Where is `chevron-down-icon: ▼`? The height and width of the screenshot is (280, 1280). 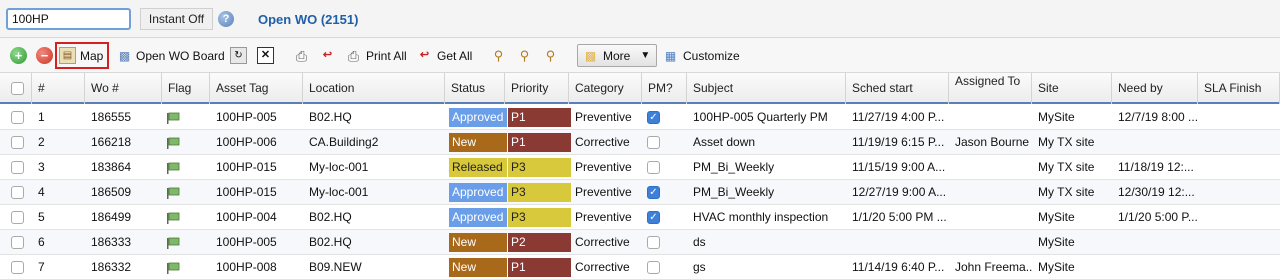
chevron-down-icon: ▼ is located at coordinates (645, 55).